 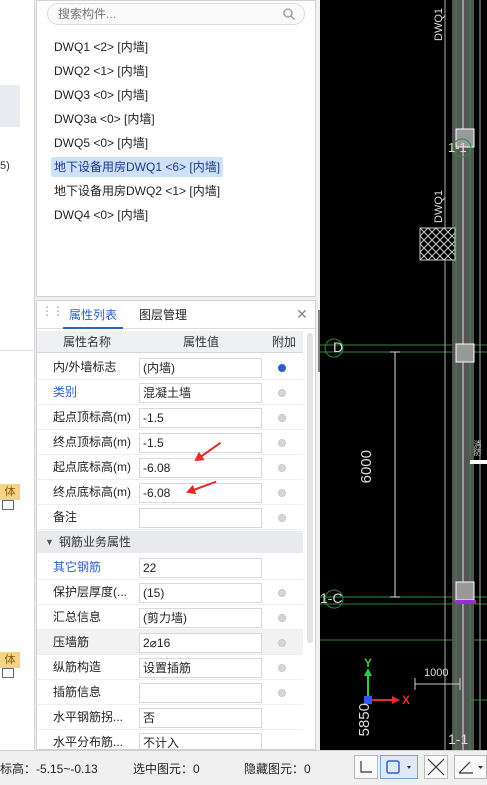 I want to click on properties-scrollbar, so click(x=310, y=488).